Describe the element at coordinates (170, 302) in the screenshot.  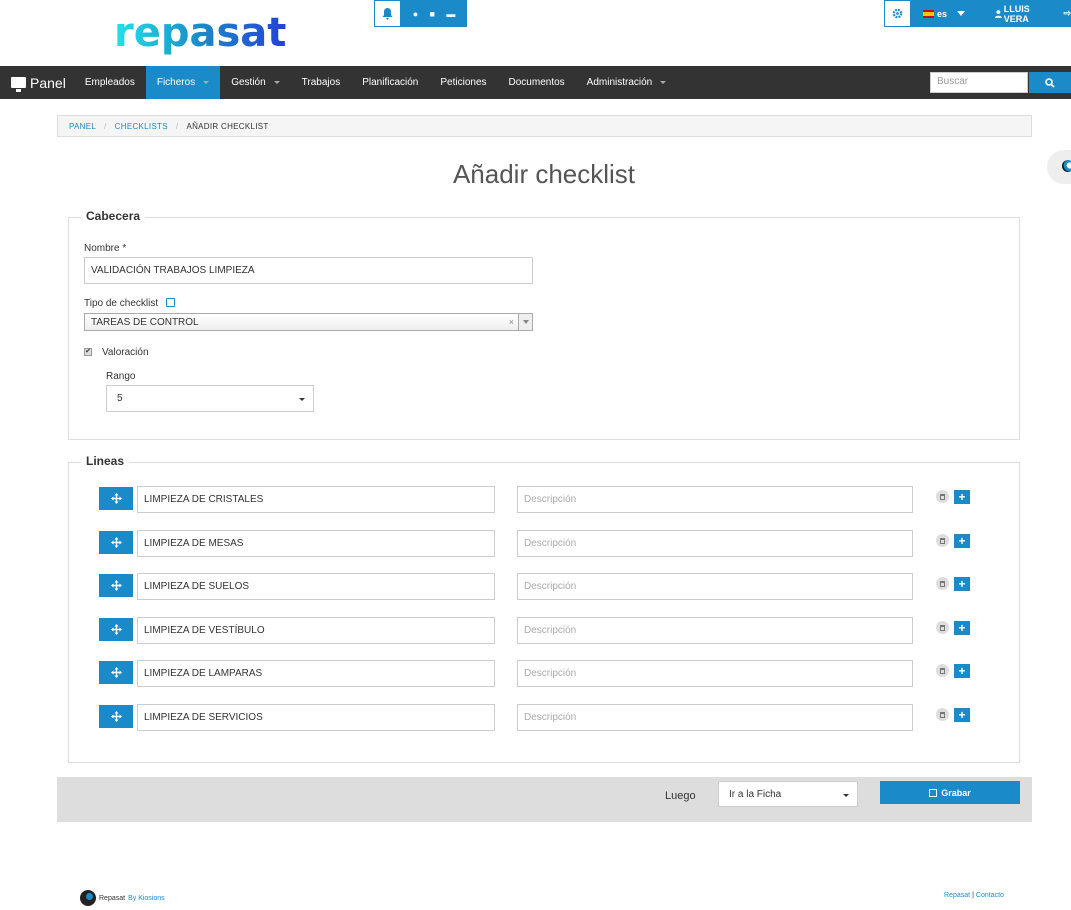
I see `external-link-icon` at that location.